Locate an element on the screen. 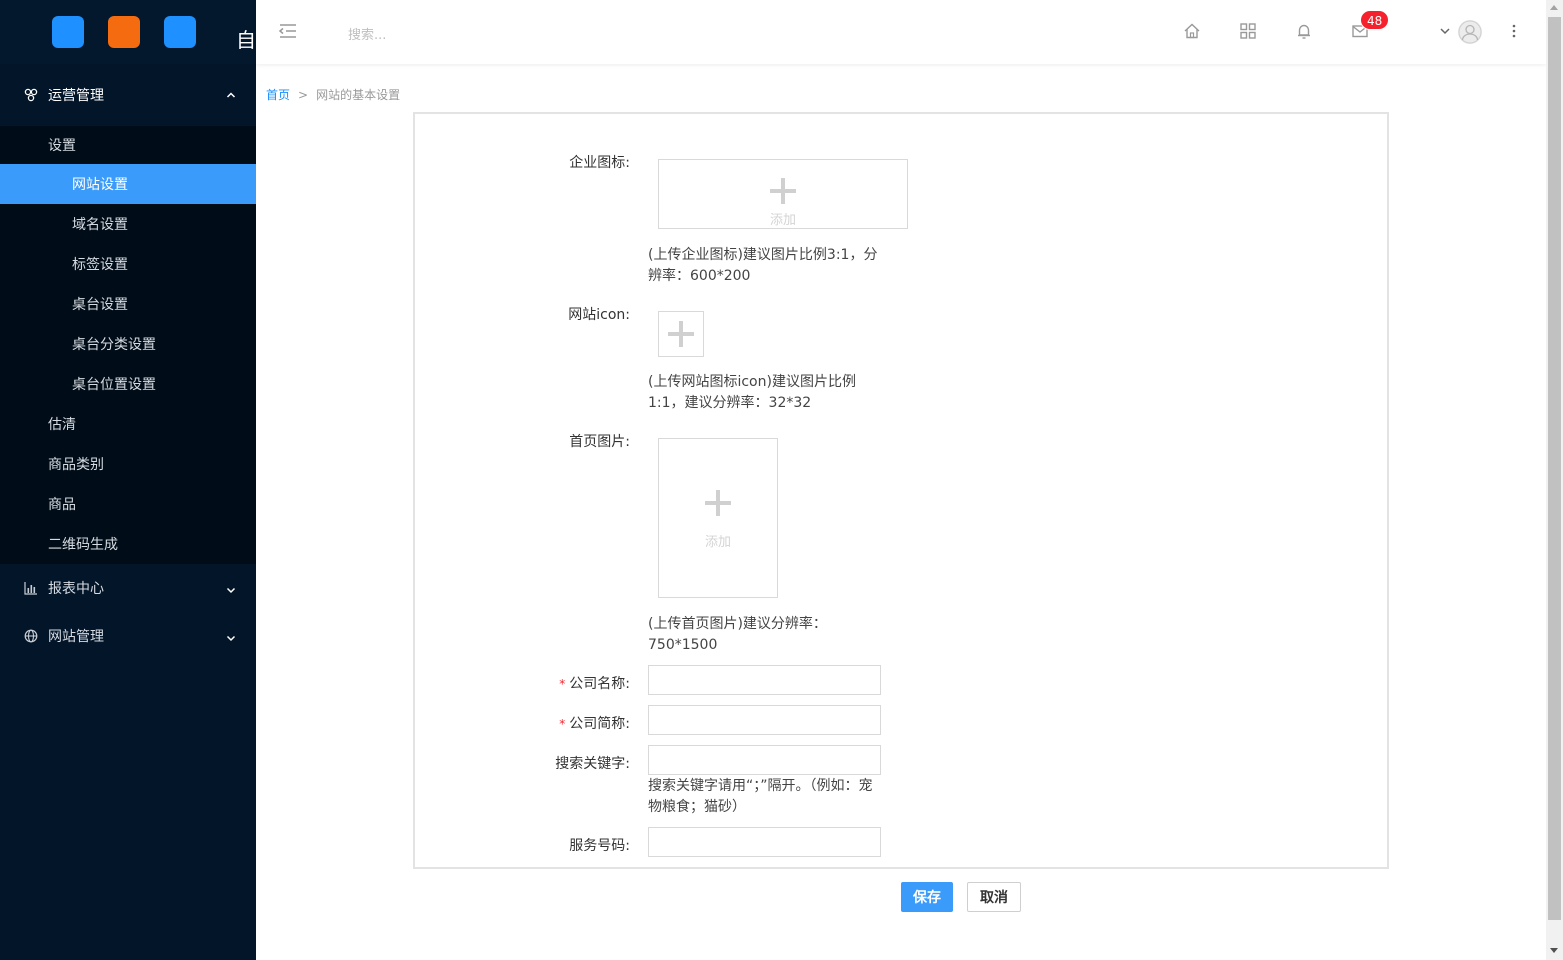 This screenshot has height=960, width=1563. menu-item-products: 商品 is located at coordinates (128, 504).